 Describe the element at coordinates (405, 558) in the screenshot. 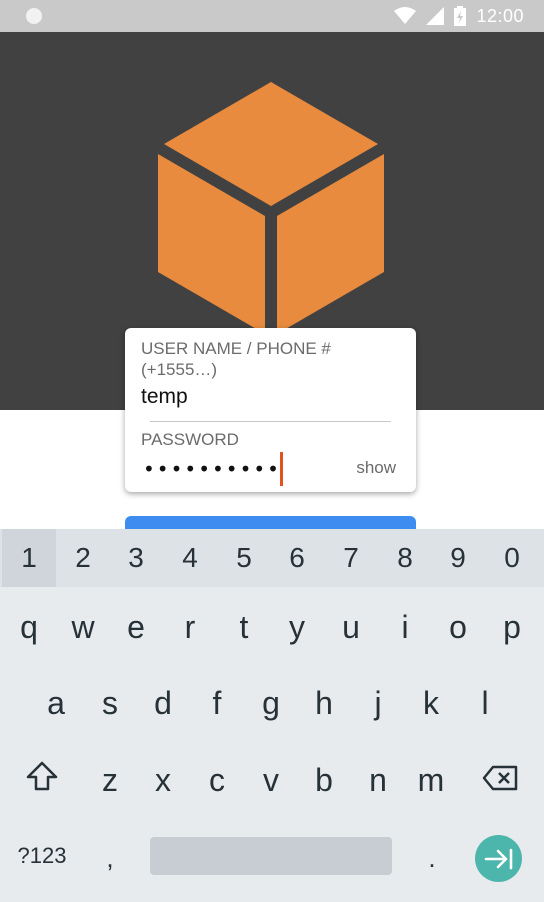

I see `key-8: 8` at that location.